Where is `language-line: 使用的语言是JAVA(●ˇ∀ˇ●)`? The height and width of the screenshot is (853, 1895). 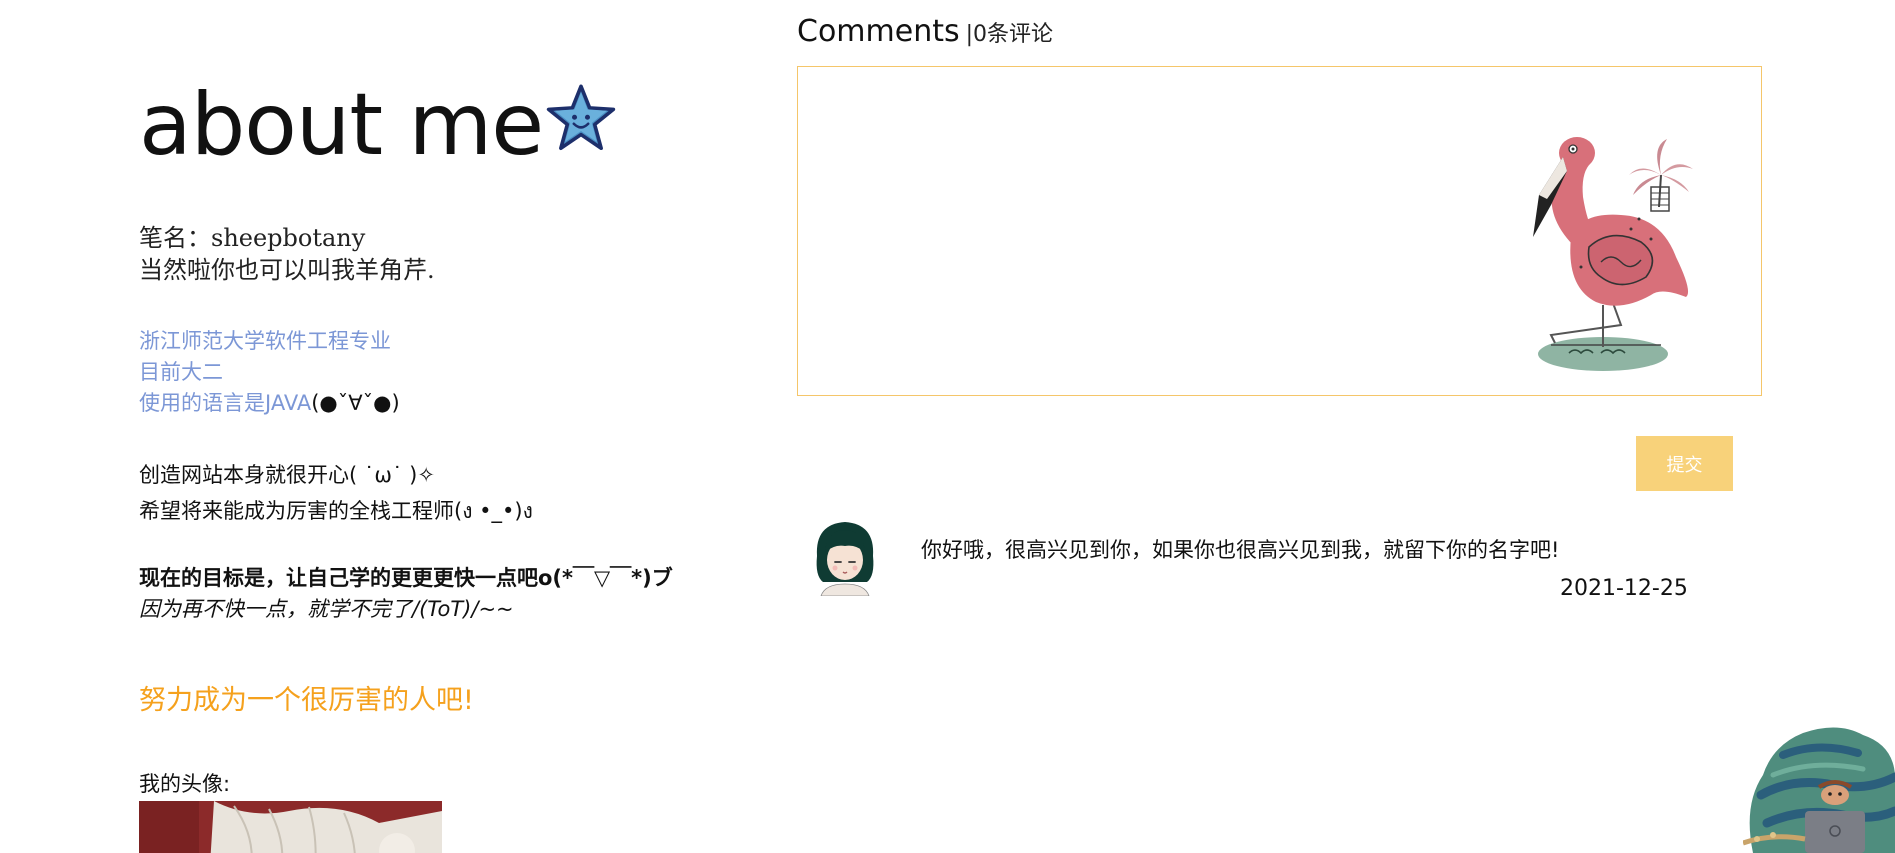 language-line: 使用的语言是JAVA(●ˇ∀ˇ●) is located at coordinates (449, 403).